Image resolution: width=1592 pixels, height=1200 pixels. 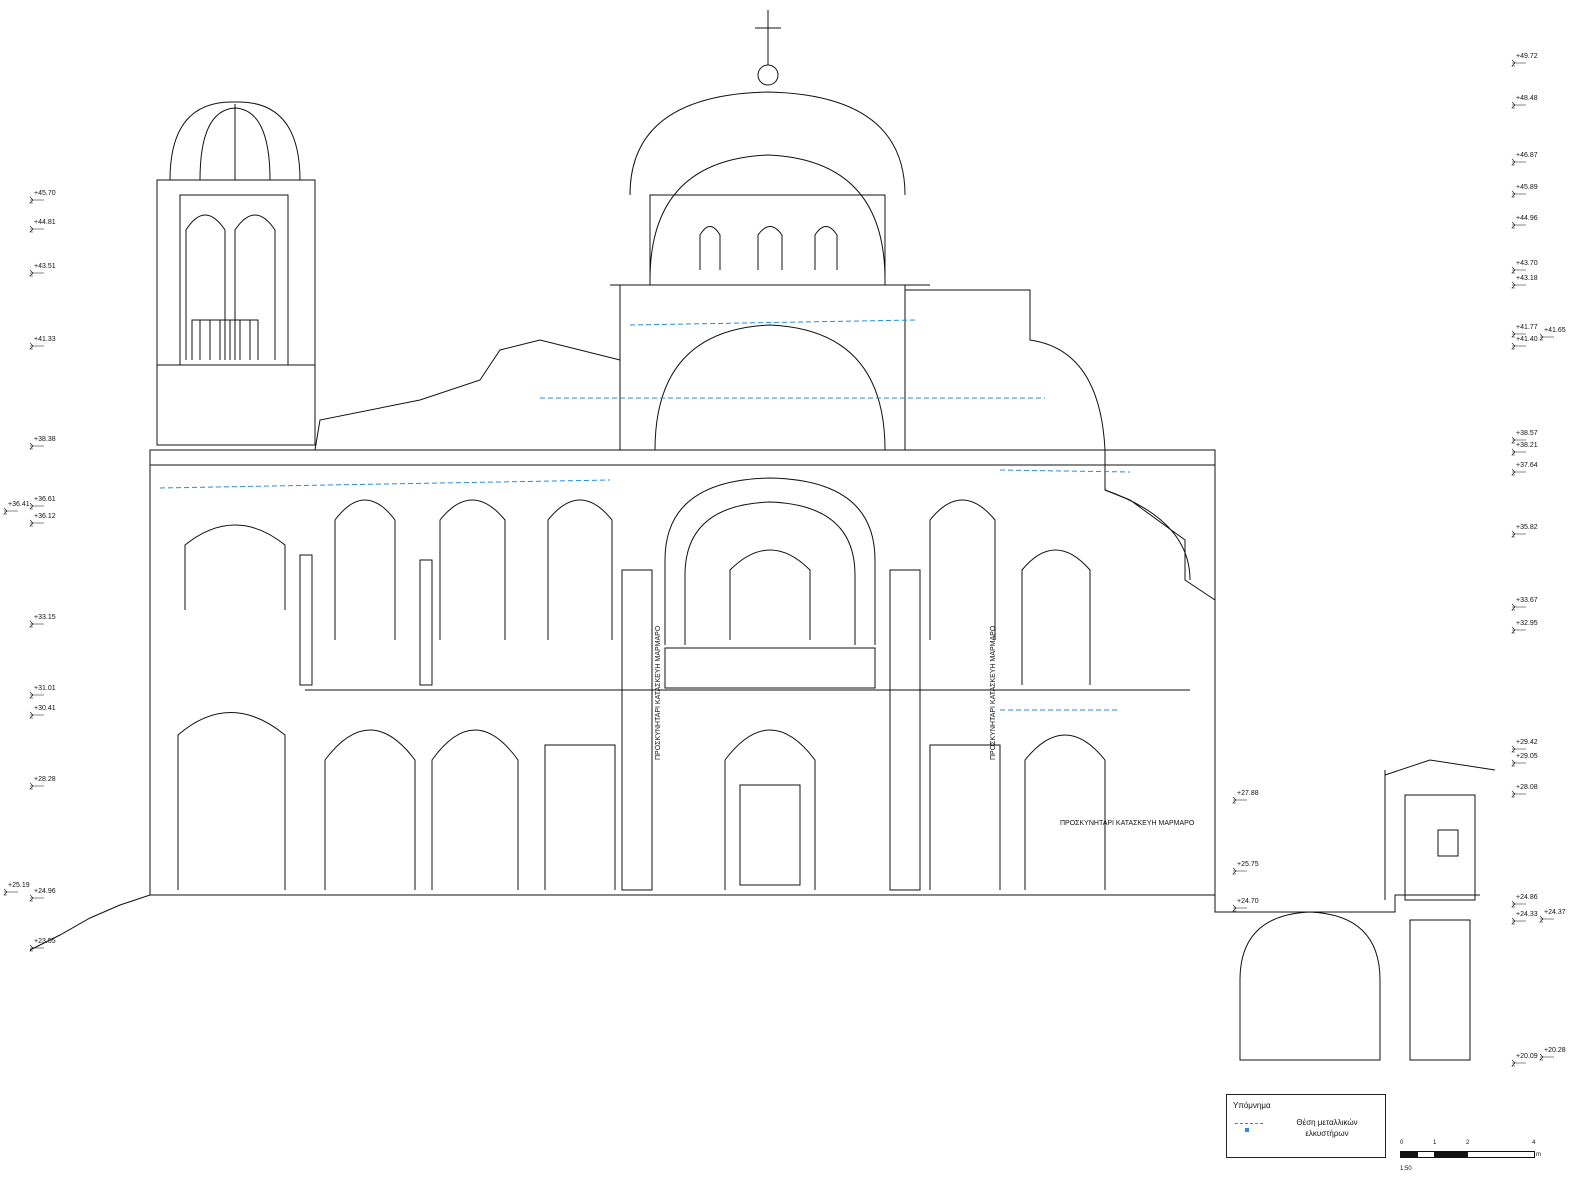 I want to click on legend-tie-rod-marker, so click(x=1247, y=1130).